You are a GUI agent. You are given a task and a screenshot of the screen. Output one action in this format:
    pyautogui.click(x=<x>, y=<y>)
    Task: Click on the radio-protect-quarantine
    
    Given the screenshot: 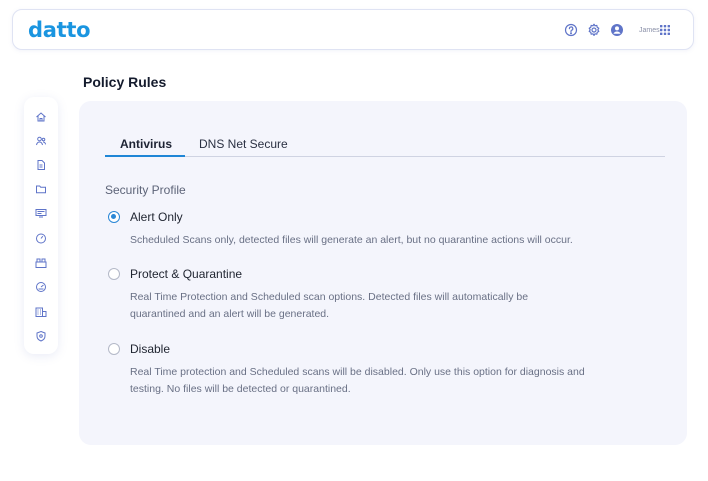 What is the action you would take?
    pyautogui.click(x=114, y=274)
    